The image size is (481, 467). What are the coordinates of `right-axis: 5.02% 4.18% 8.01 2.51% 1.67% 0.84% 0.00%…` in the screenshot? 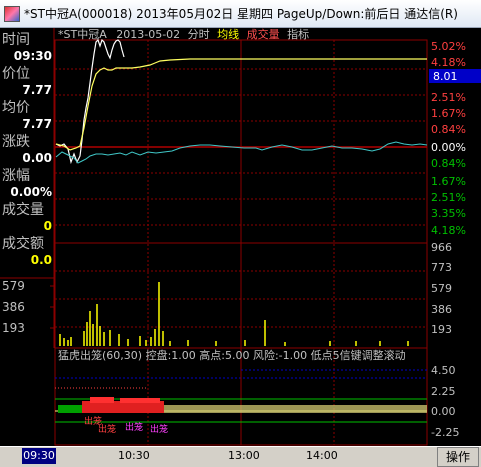 It's located at (455, 239).